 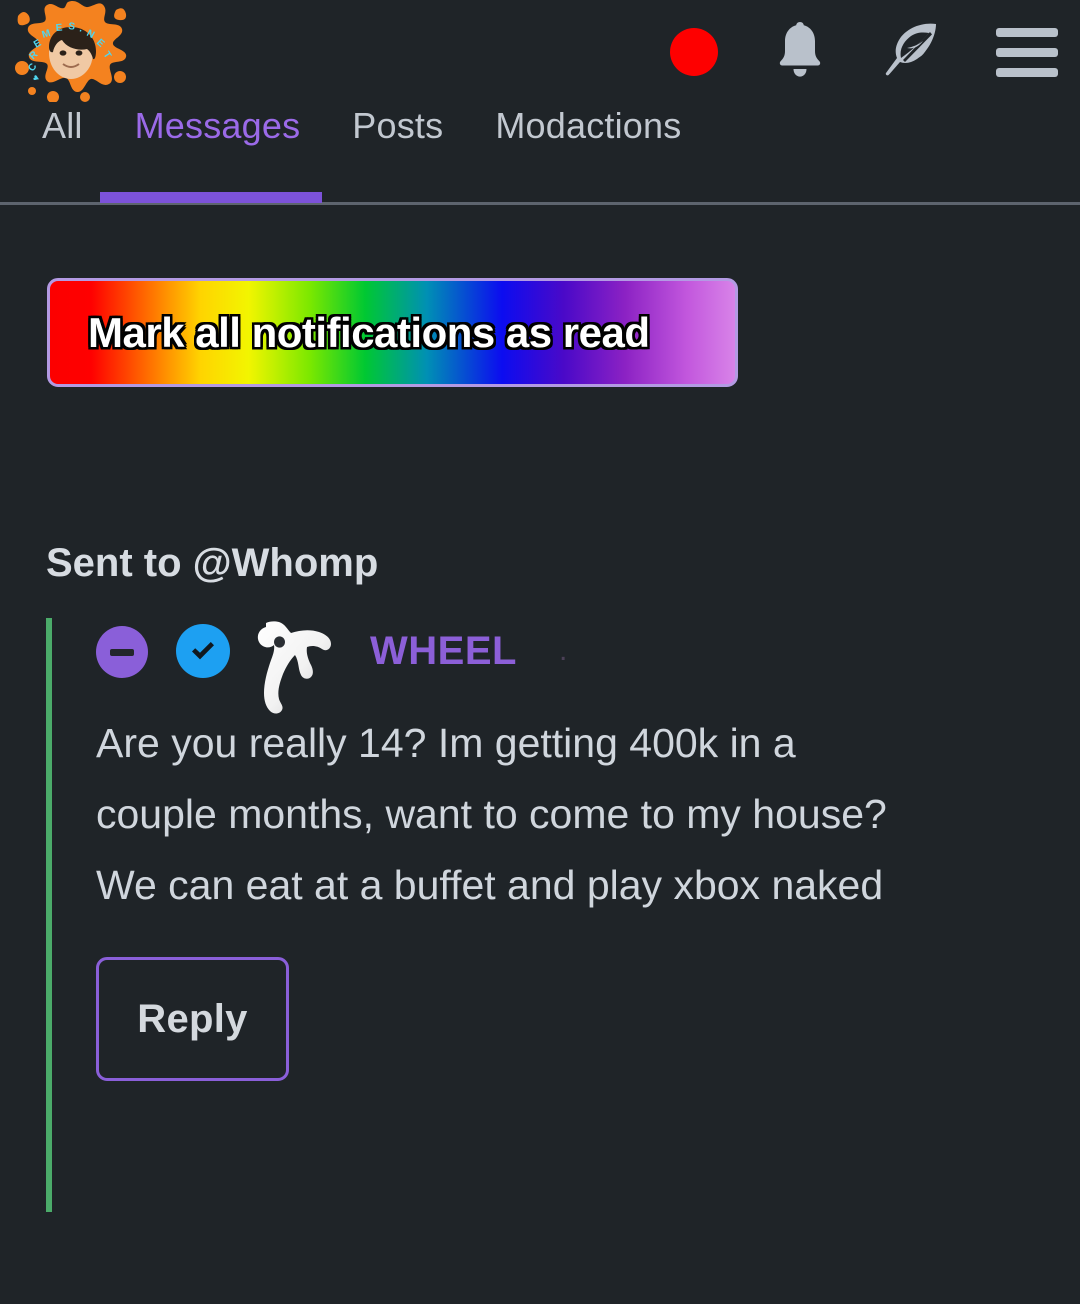 I want to click on verified-badge-icon, so click(x=203, y=651).